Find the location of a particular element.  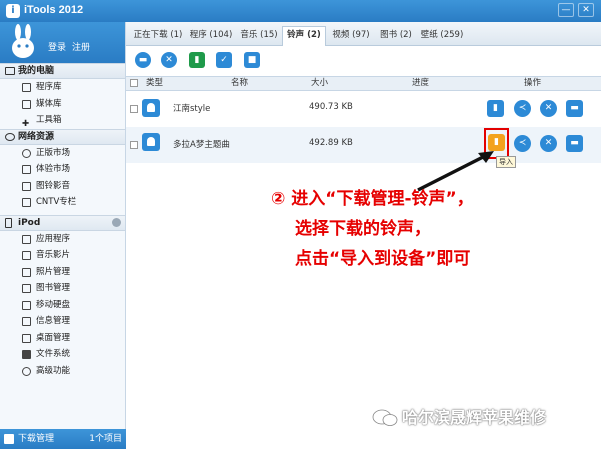

annotation-line-1: ② 进入“下载管理-铃声”， is located at coordinates (372, 199).